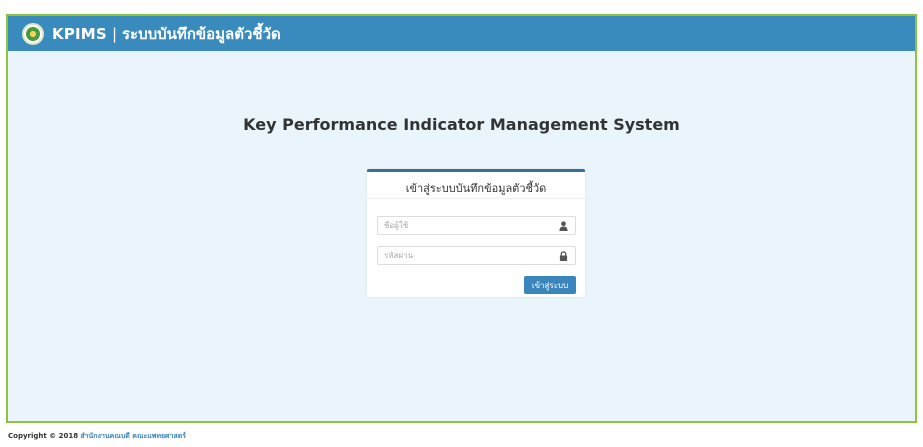  I want to click on top-navbar: KPIMS | ระบบบันทึกข้อมูลตัวชี้วัด, so click(461, 32).